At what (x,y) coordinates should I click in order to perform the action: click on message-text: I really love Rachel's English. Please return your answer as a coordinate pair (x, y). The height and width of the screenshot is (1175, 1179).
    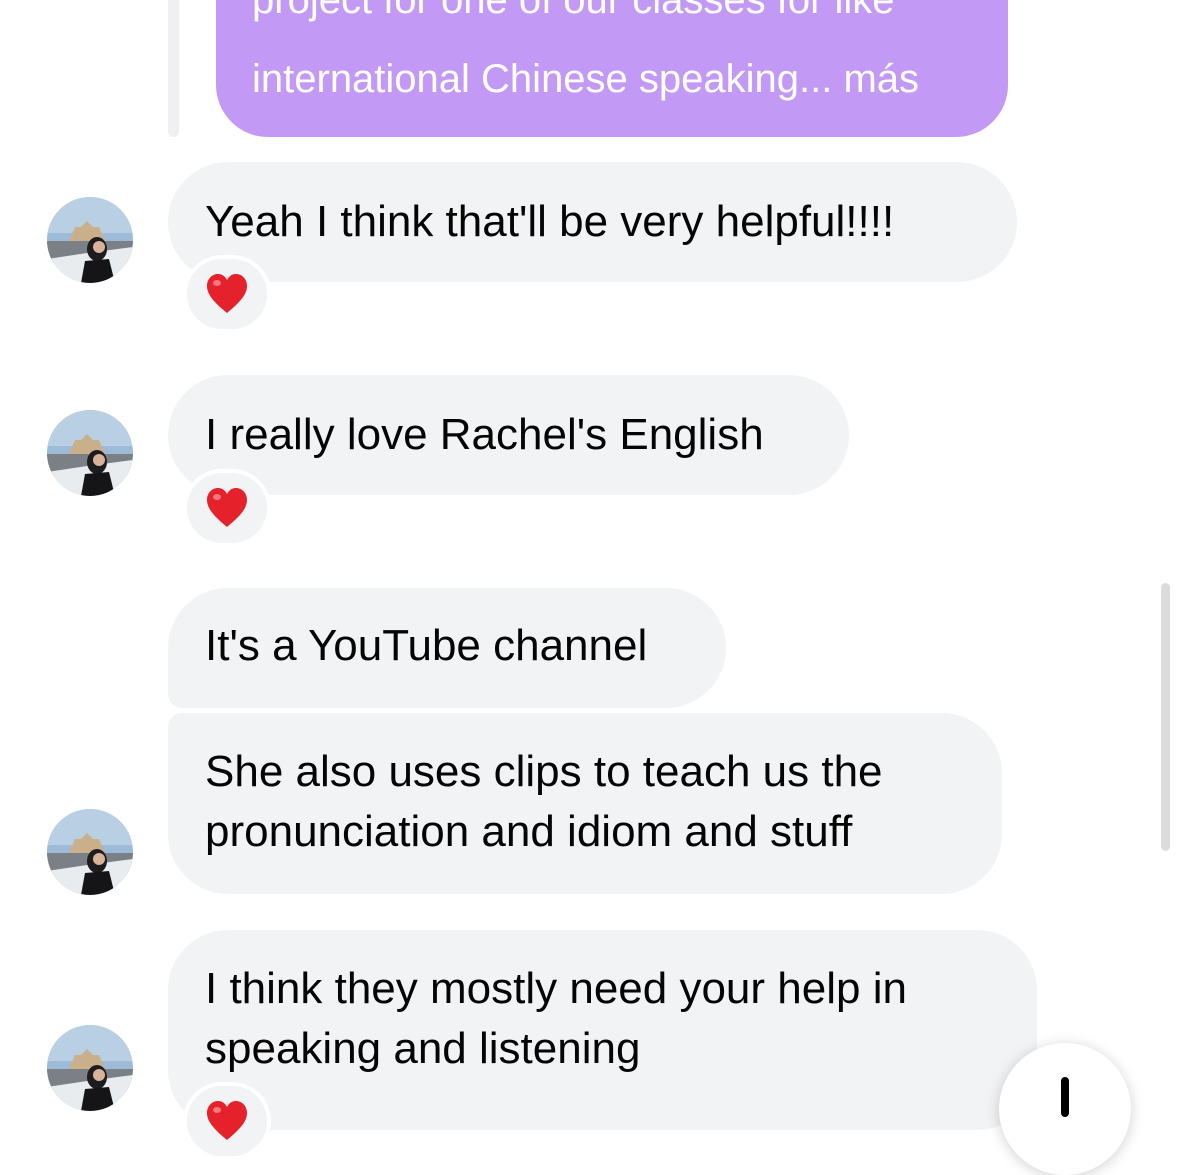
    Looking at the image, I should click on (484, 434).